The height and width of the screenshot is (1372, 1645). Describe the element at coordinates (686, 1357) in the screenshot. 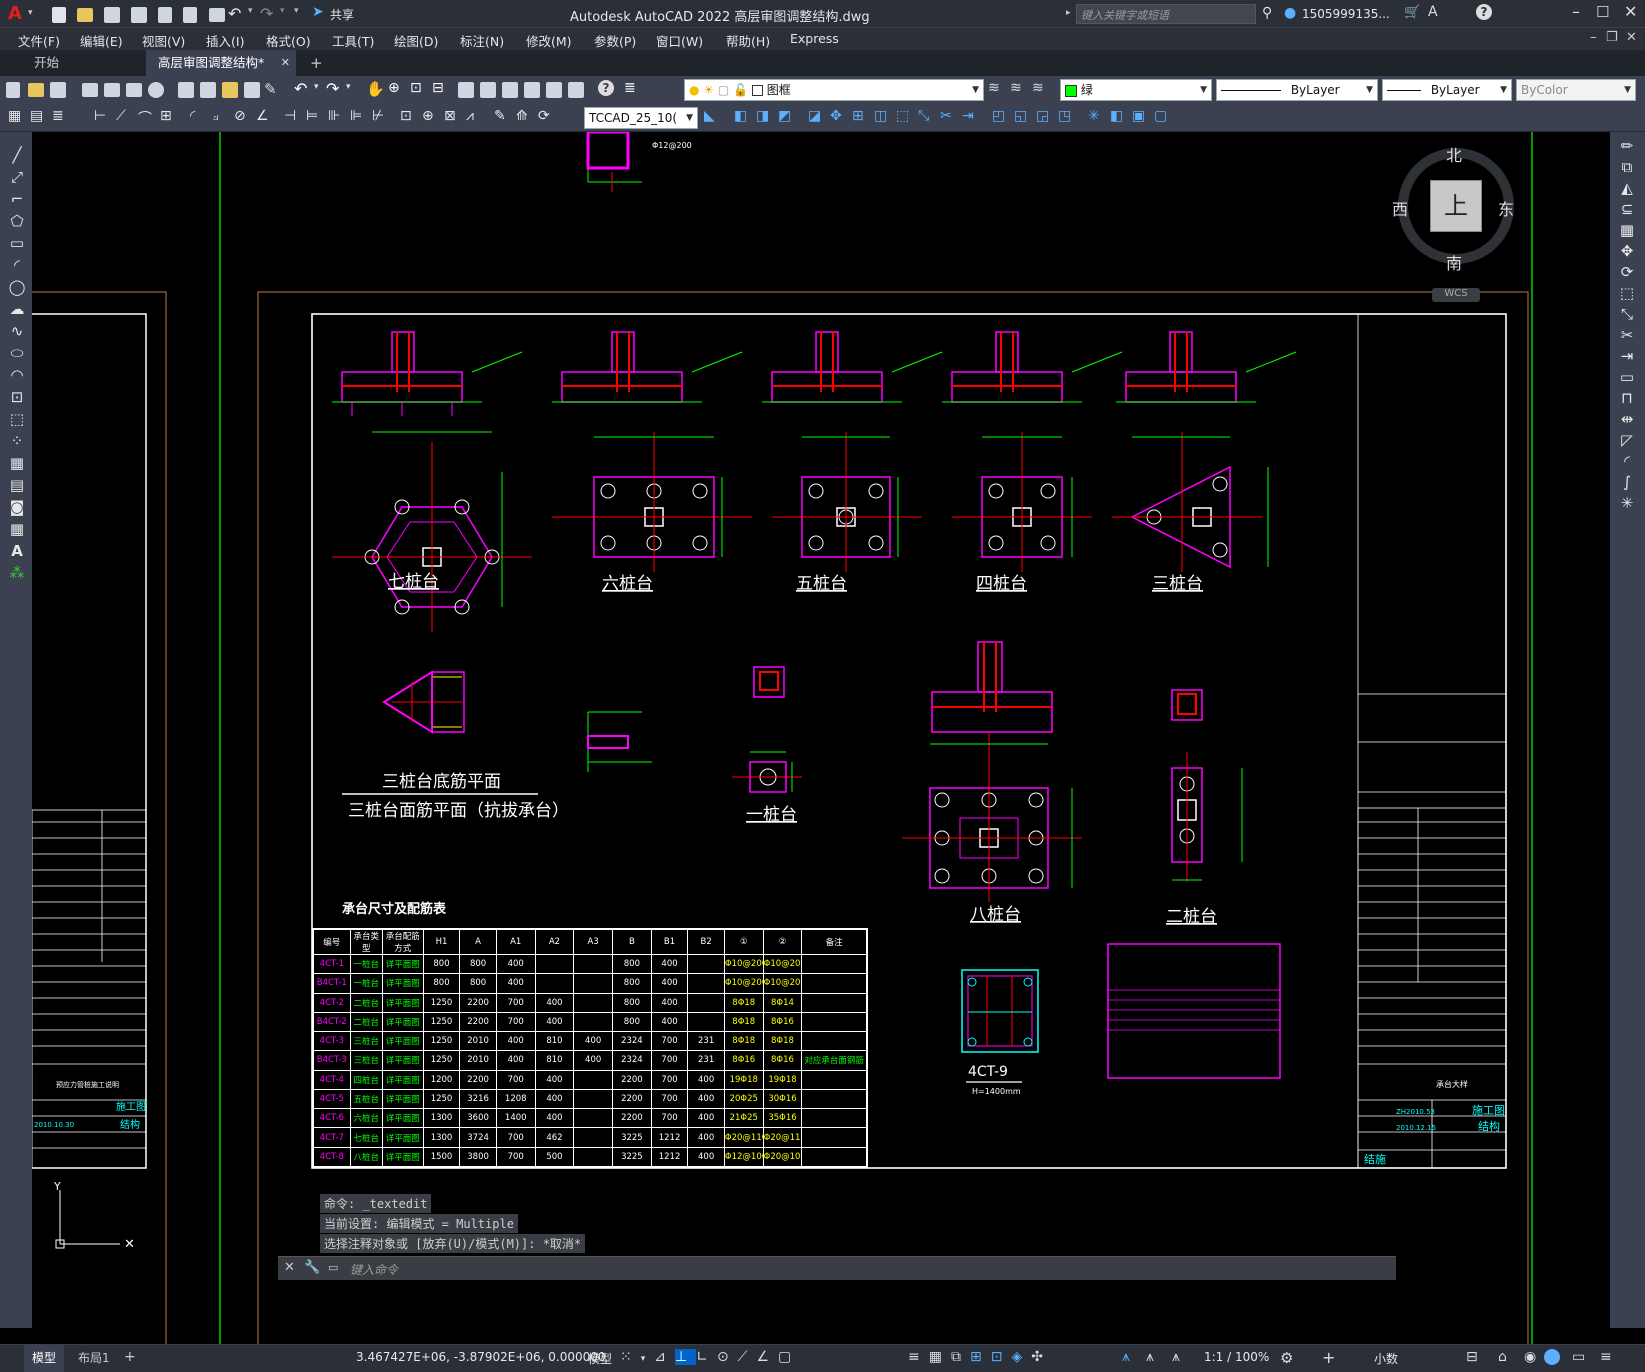

I see `dynamic-input-icon: ⊥` at that location.